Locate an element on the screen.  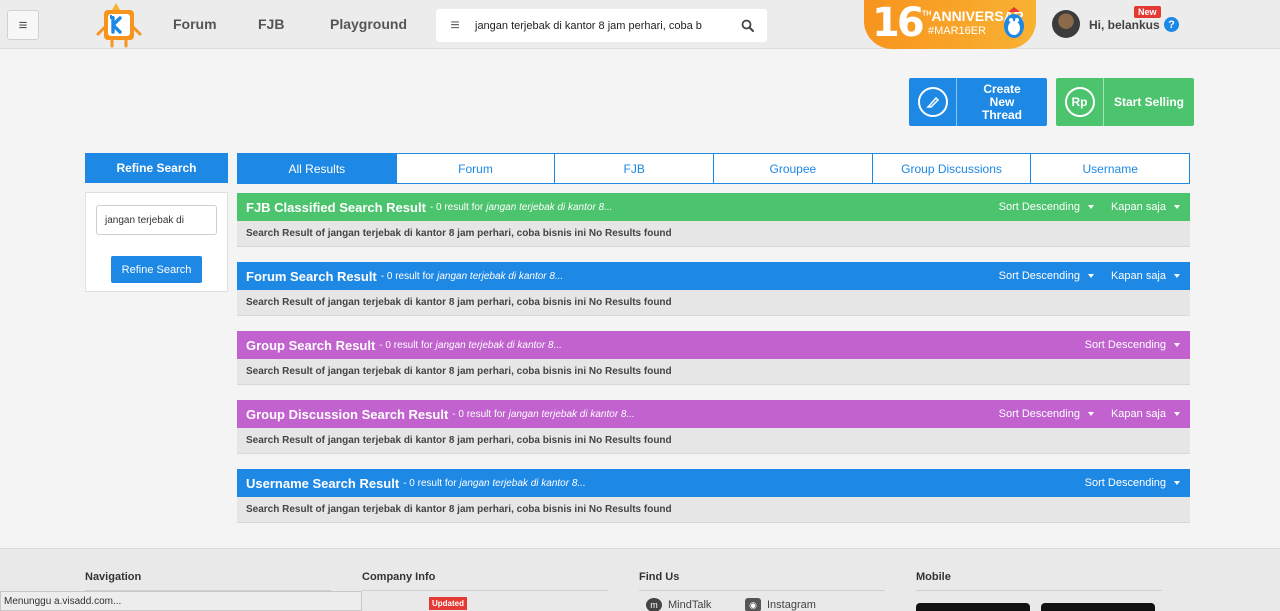
main-menu-button: ≡ is located at coordinates (23, 25).